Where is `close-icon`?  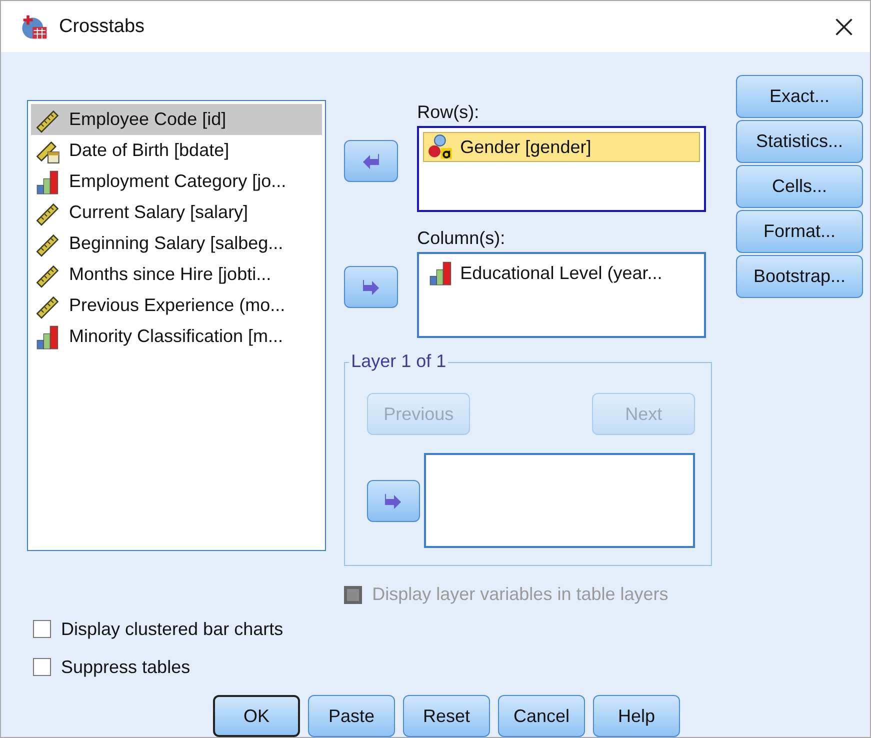
close-icon is located at coordinates (844, 27).